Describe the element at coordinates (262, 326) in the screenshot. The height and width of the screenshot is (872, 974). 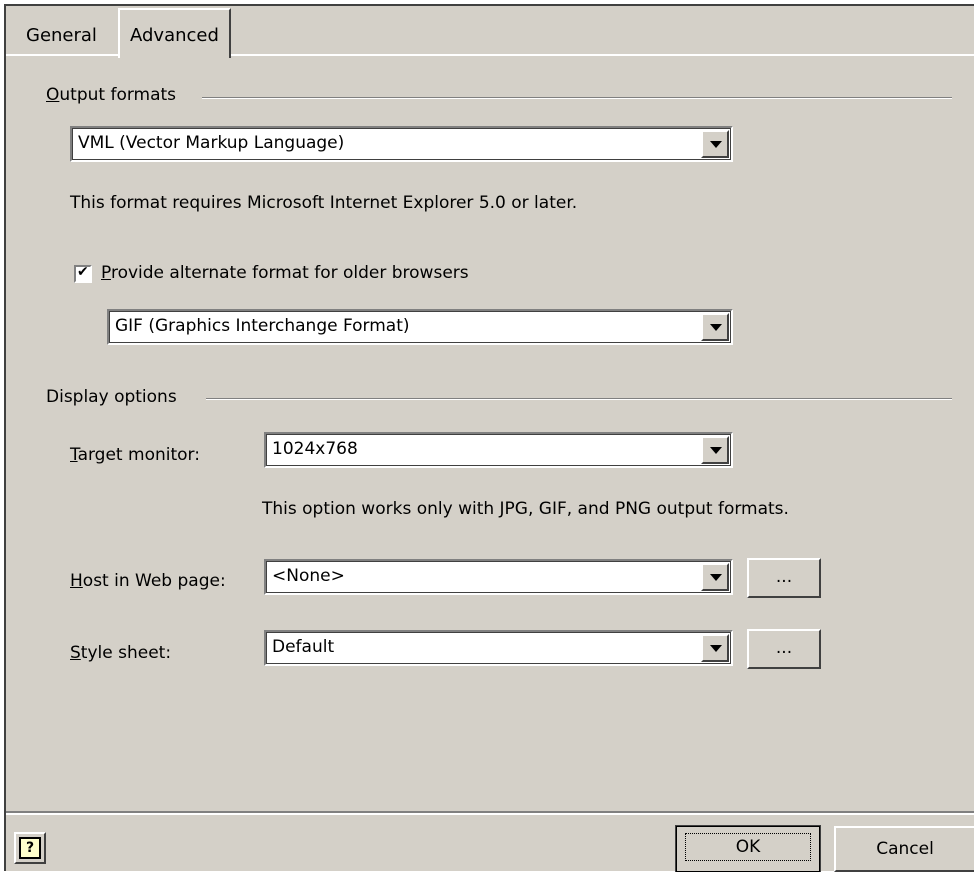
I see `alternate-format-value: GIF (Graphics Interchange Format)` at that location.